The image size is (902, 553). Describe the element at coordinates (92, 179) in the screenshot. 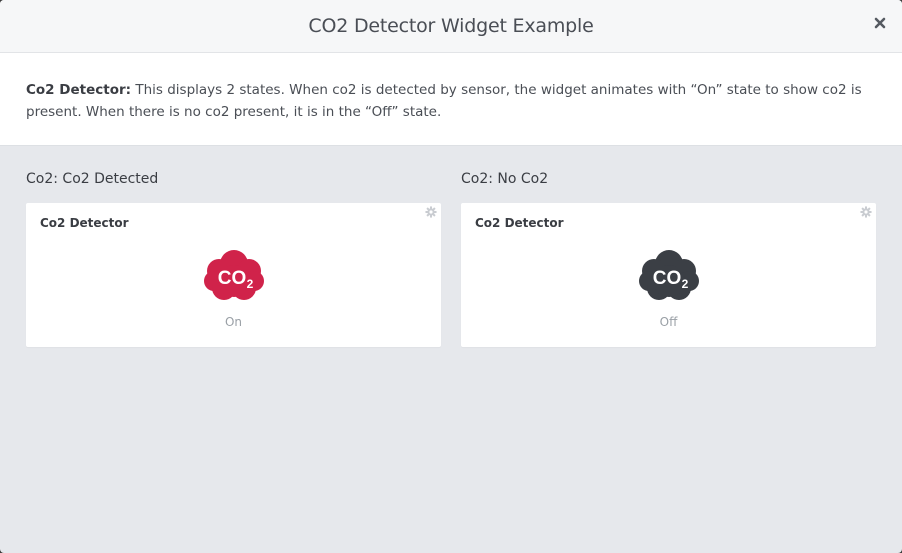

I see `example-heading: Co2: Co2 Detected` at that location.